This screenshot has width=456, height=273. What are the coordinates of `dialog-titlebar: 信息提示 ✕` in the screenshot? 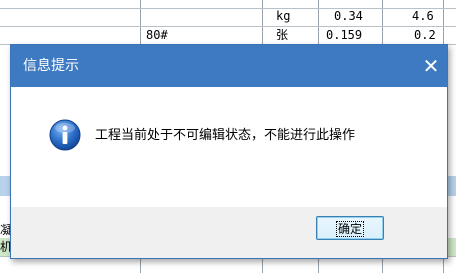 It's located at (229, 66).